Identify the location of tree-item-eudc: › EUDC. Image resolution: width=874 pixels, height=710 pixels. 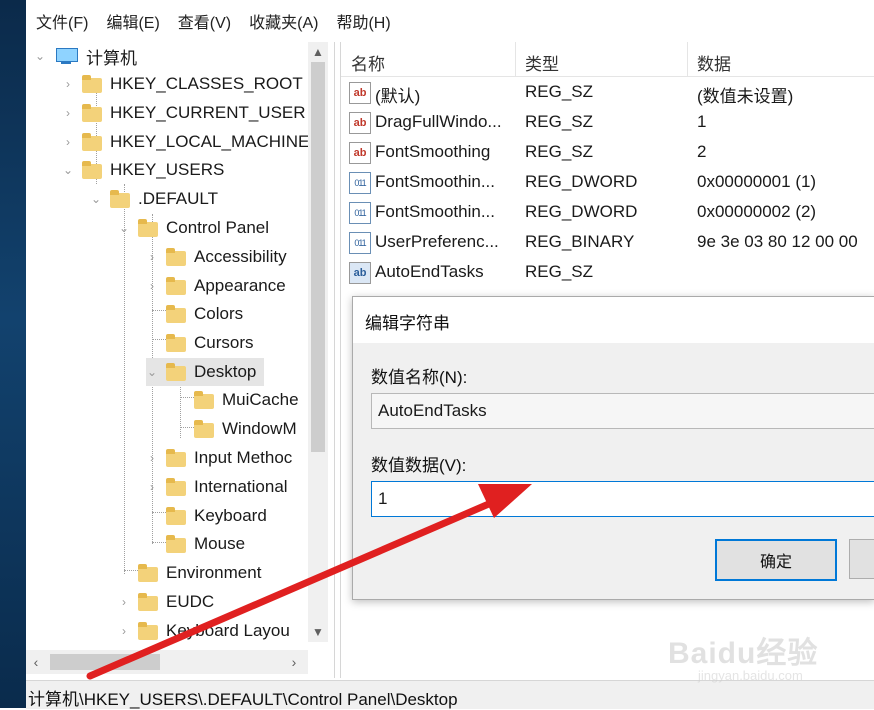
(166, 602).